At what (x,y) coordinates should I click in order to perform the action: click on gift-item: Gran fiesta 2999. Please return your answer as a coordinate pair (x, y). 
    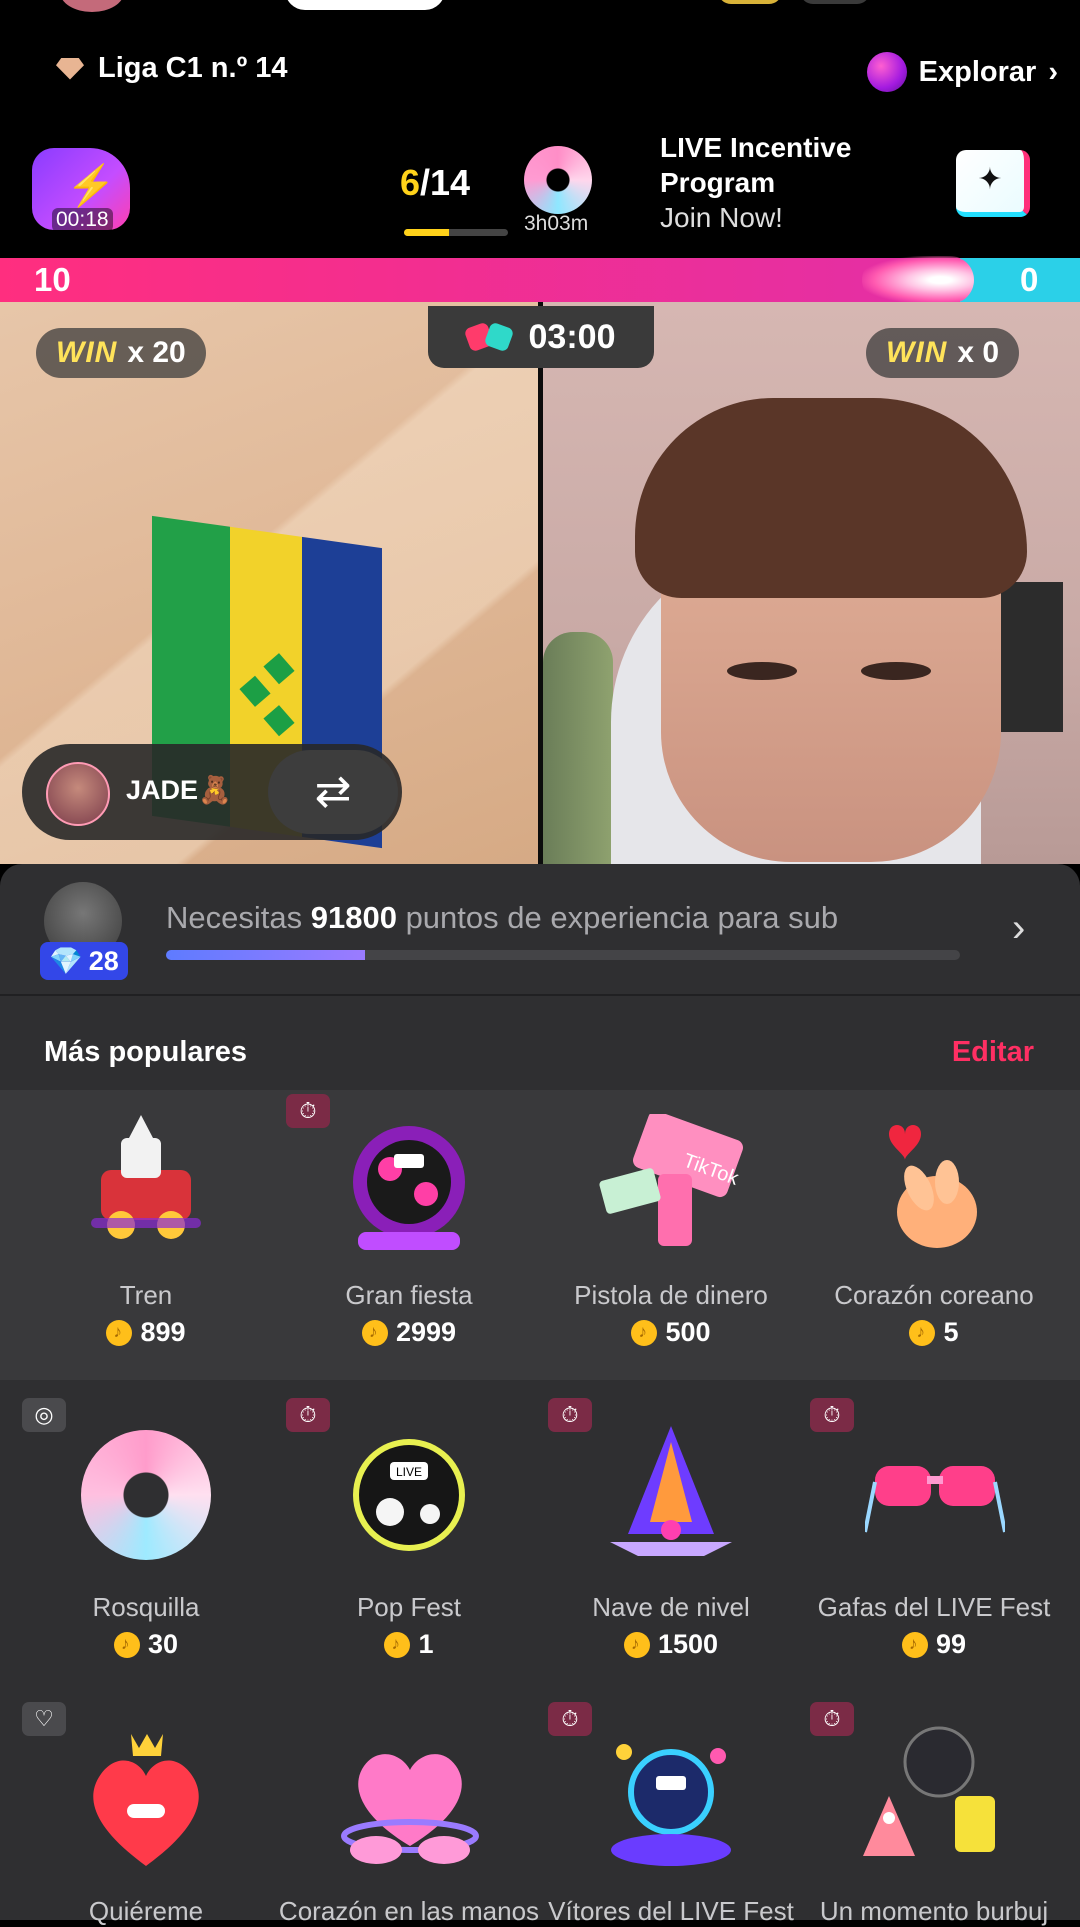
    Looking at the image, I should click on (409, 1229).